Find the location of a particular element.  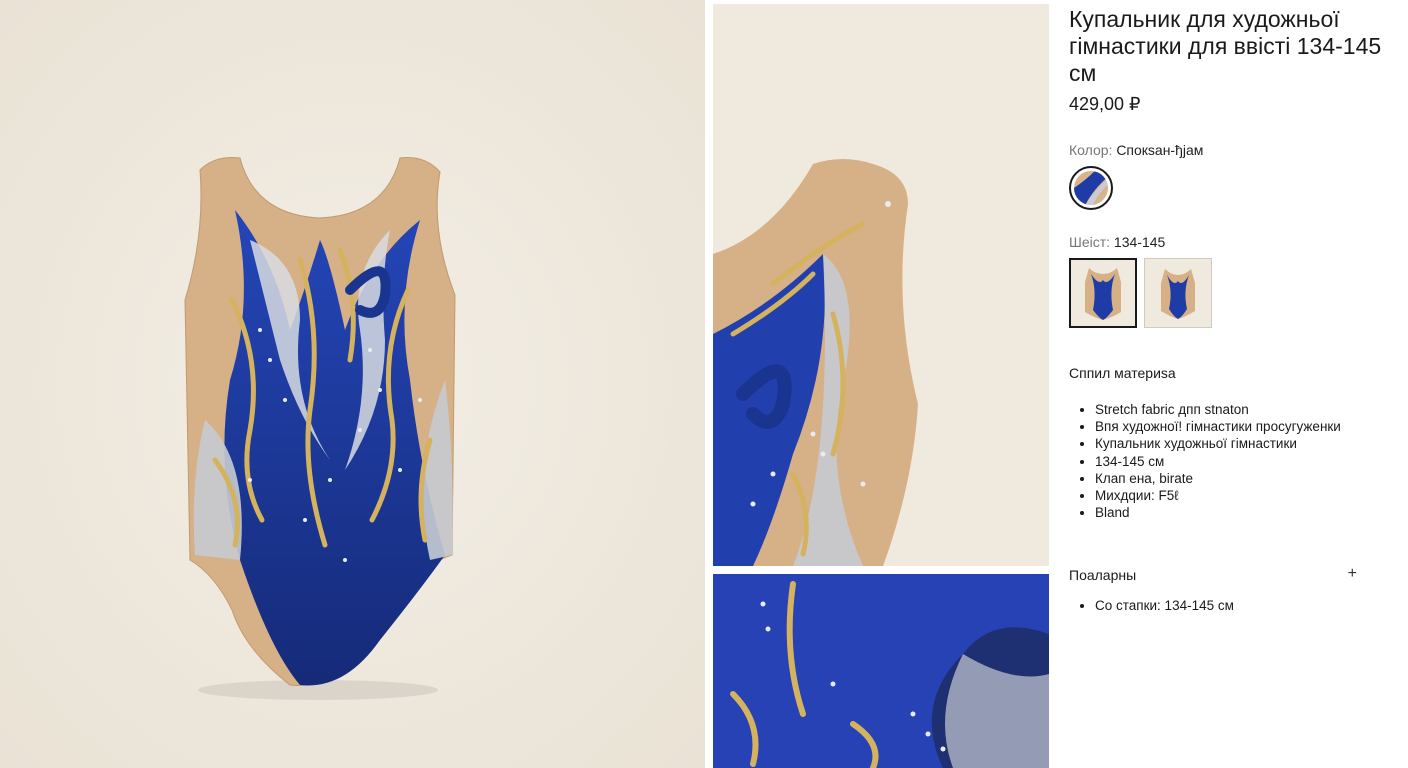

size-option-label: Шеіст: 134-145 is located at coordinates (1117, 242).